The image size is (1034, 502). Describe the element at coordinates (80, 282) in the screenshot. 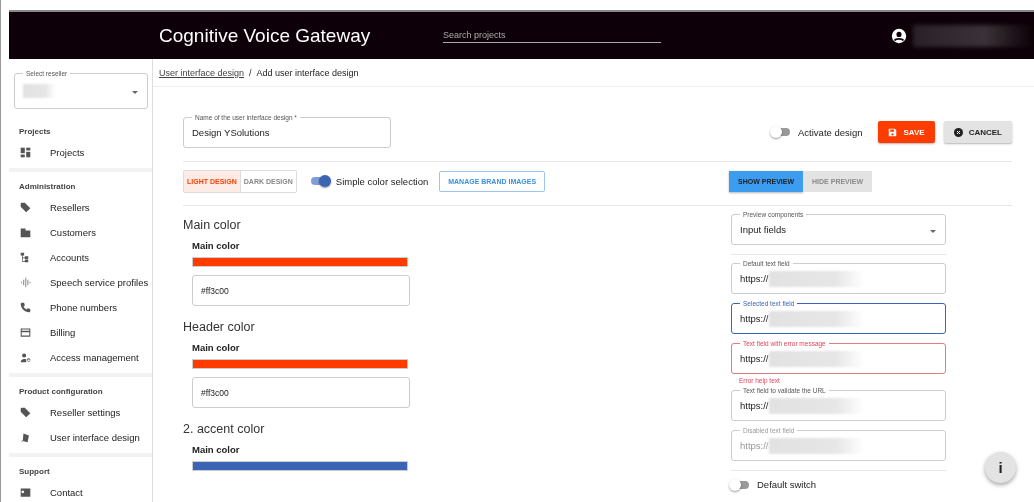

I see `nav-item: Speech service profiles` at that location.